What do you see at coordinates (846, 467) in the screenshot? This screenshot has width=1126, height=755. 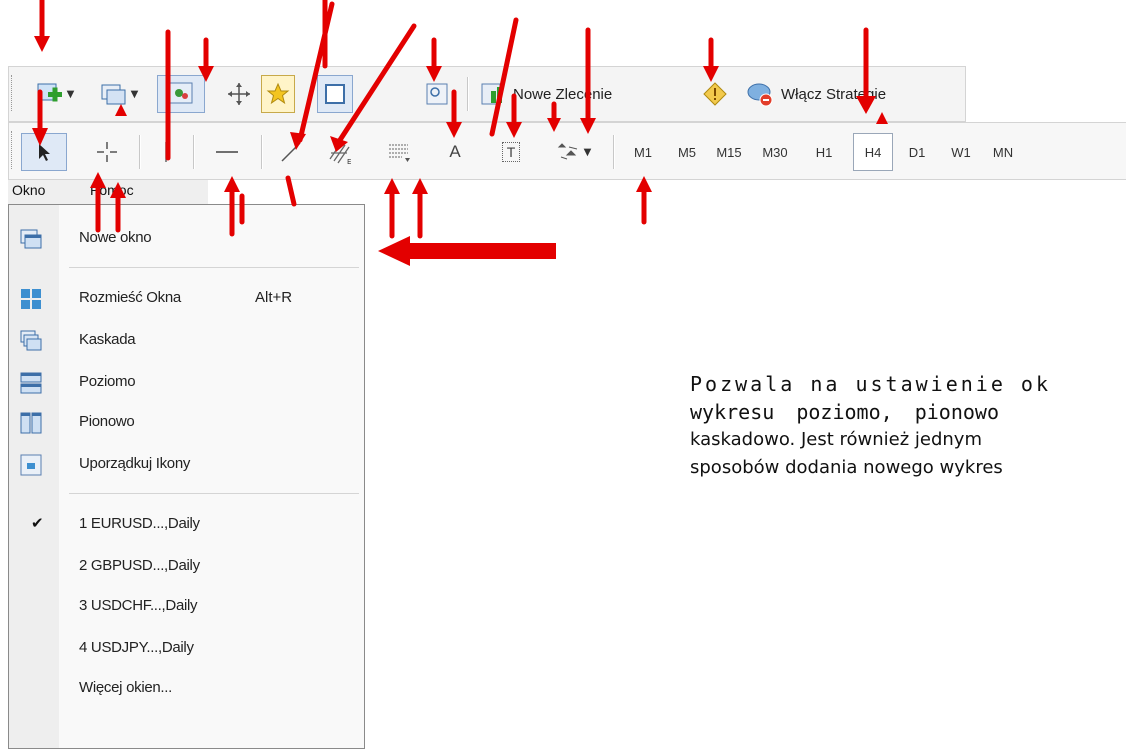 I see `description-line: sposobów dodania nowego wykres` at bounding box center [846, 467].